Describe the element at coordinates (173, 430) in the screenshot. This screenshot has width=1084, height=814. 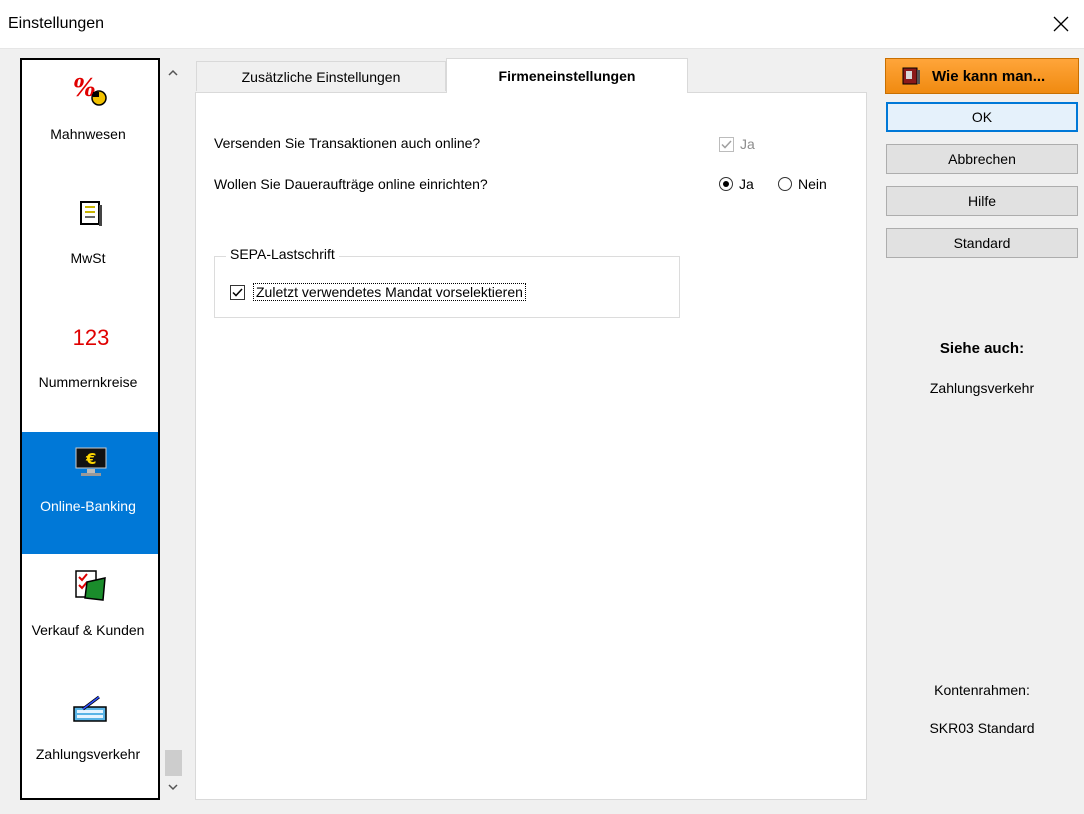
I see `nav-scrollbar` at that location.